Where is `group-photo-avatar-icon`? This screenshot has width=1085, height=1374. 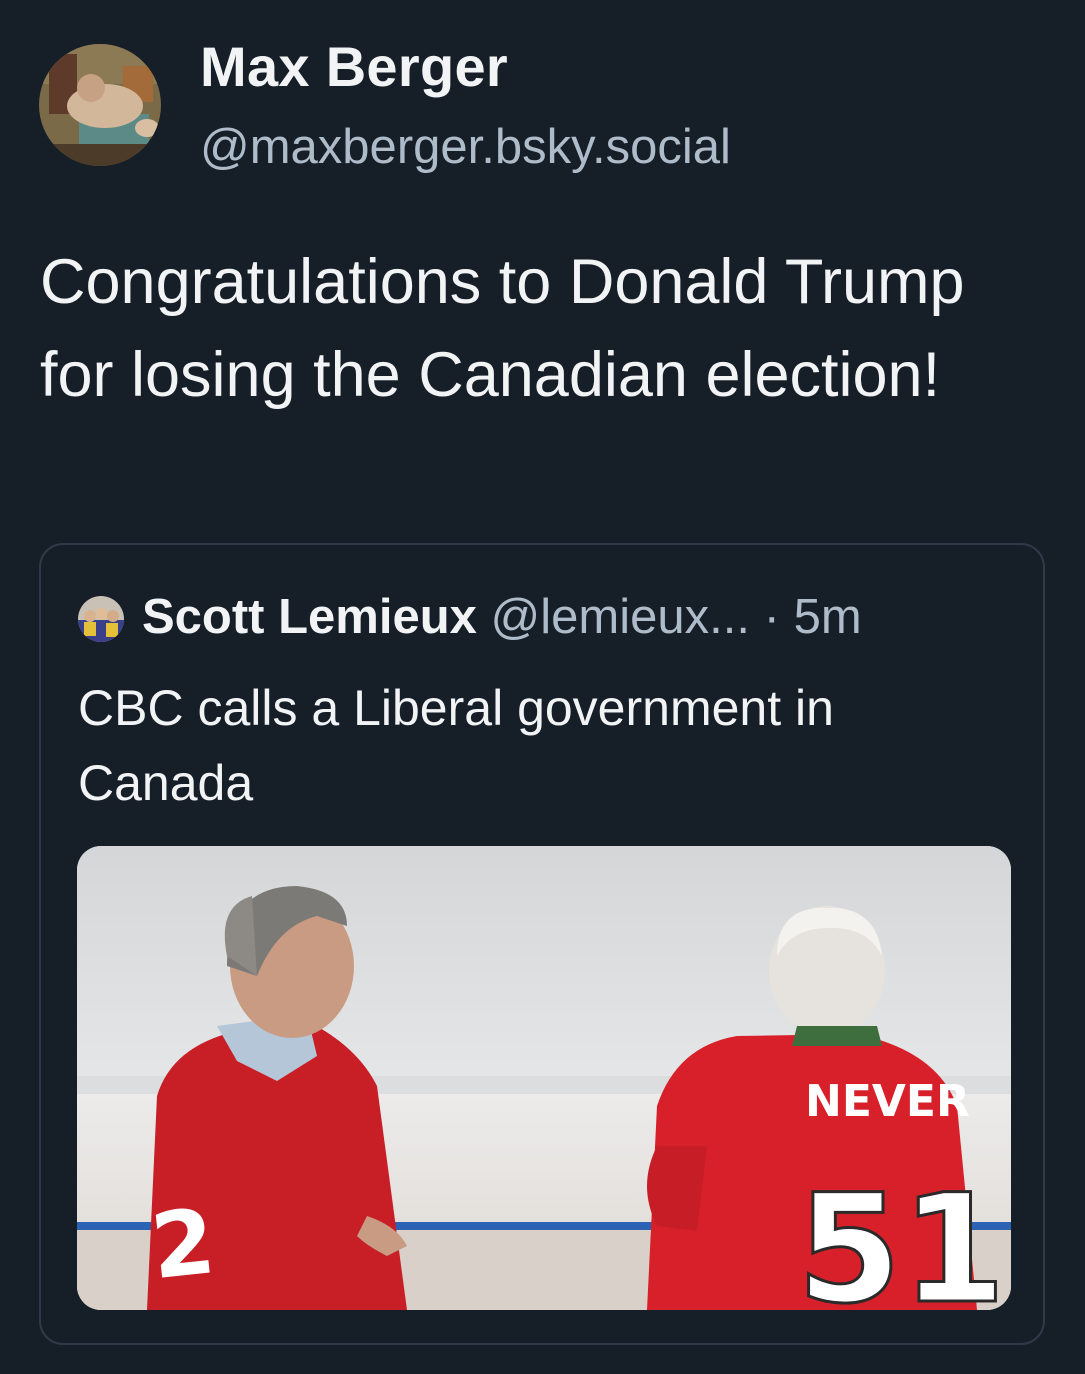 group-photo-avatar-icon is located at coordinates (101, 619).